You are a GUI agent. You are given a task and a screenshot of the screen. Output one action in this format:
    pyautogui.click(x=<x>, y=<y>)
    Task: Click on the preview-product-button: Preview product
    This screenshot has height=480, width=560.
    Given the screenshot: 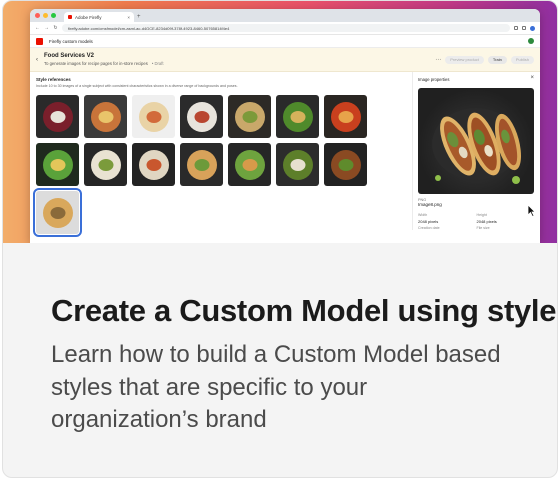 What is the action you would take?
    pyautogui.click(x=464, y=59)
    